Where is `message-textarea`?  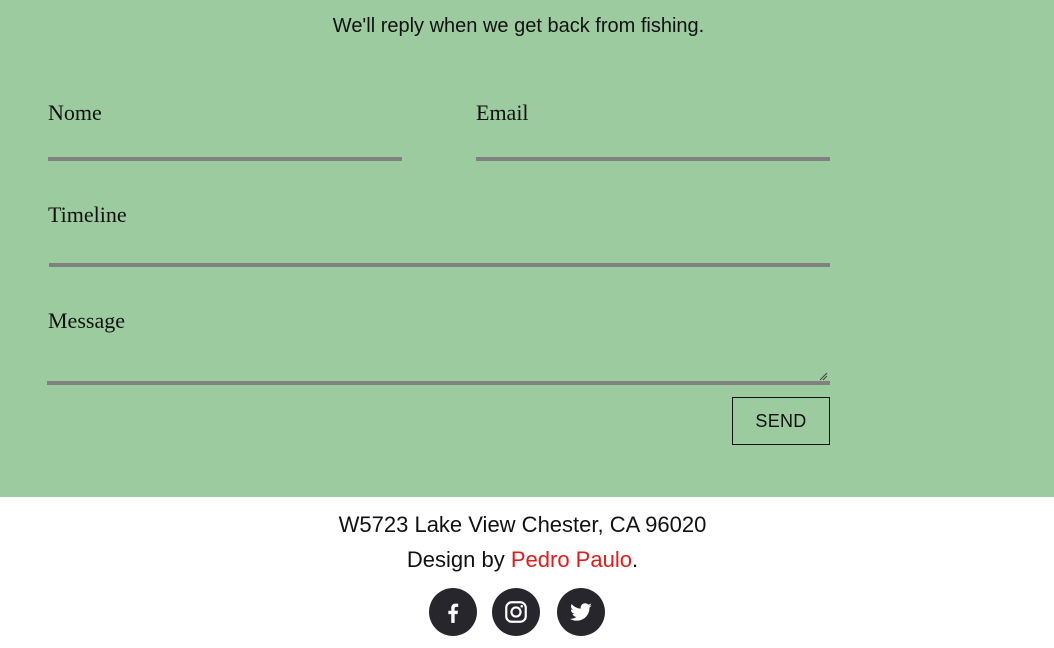
message-textarea is located at coordinates (439, 360).